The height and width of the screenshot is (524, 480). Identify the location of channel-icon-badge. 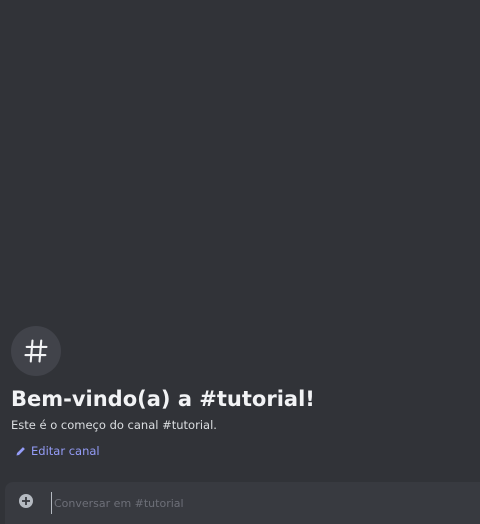
(36, 351).